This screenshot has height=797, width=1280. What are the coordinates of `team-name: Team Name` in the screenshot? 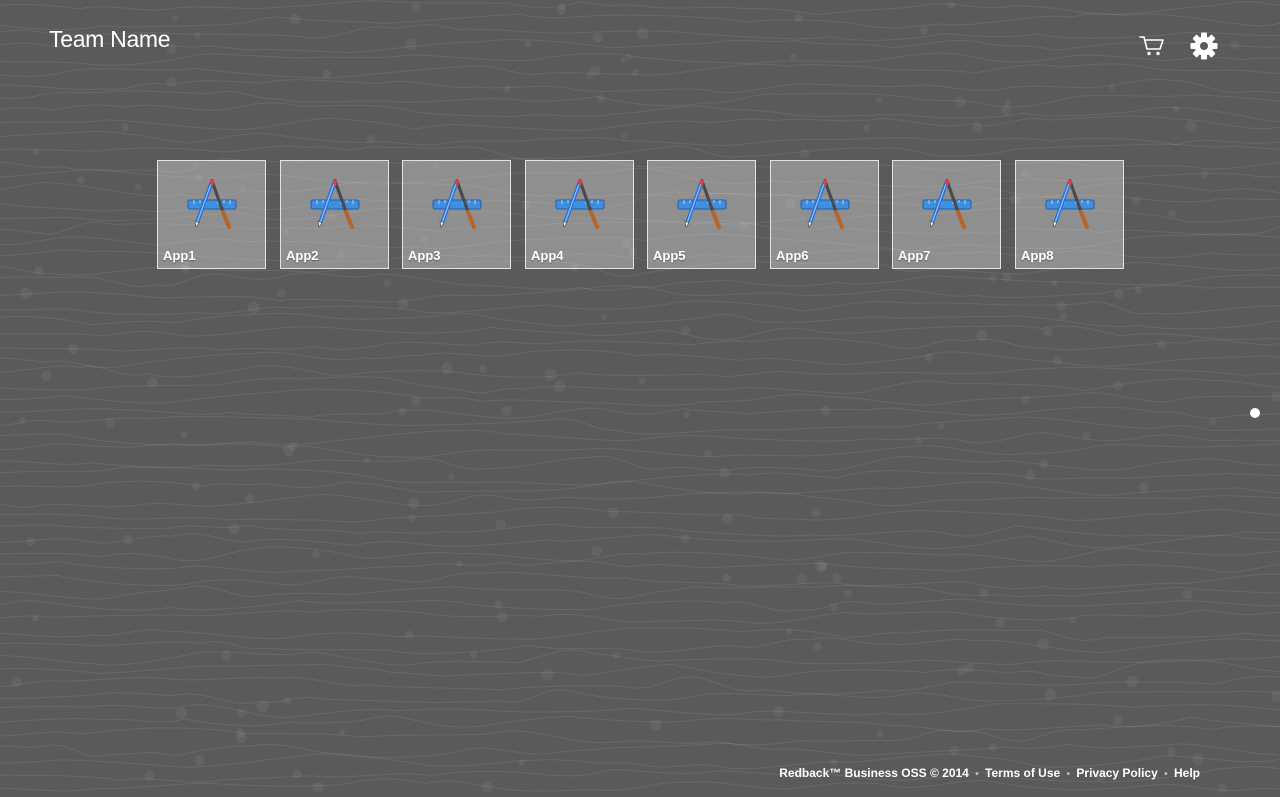 It's located at (110, 39).